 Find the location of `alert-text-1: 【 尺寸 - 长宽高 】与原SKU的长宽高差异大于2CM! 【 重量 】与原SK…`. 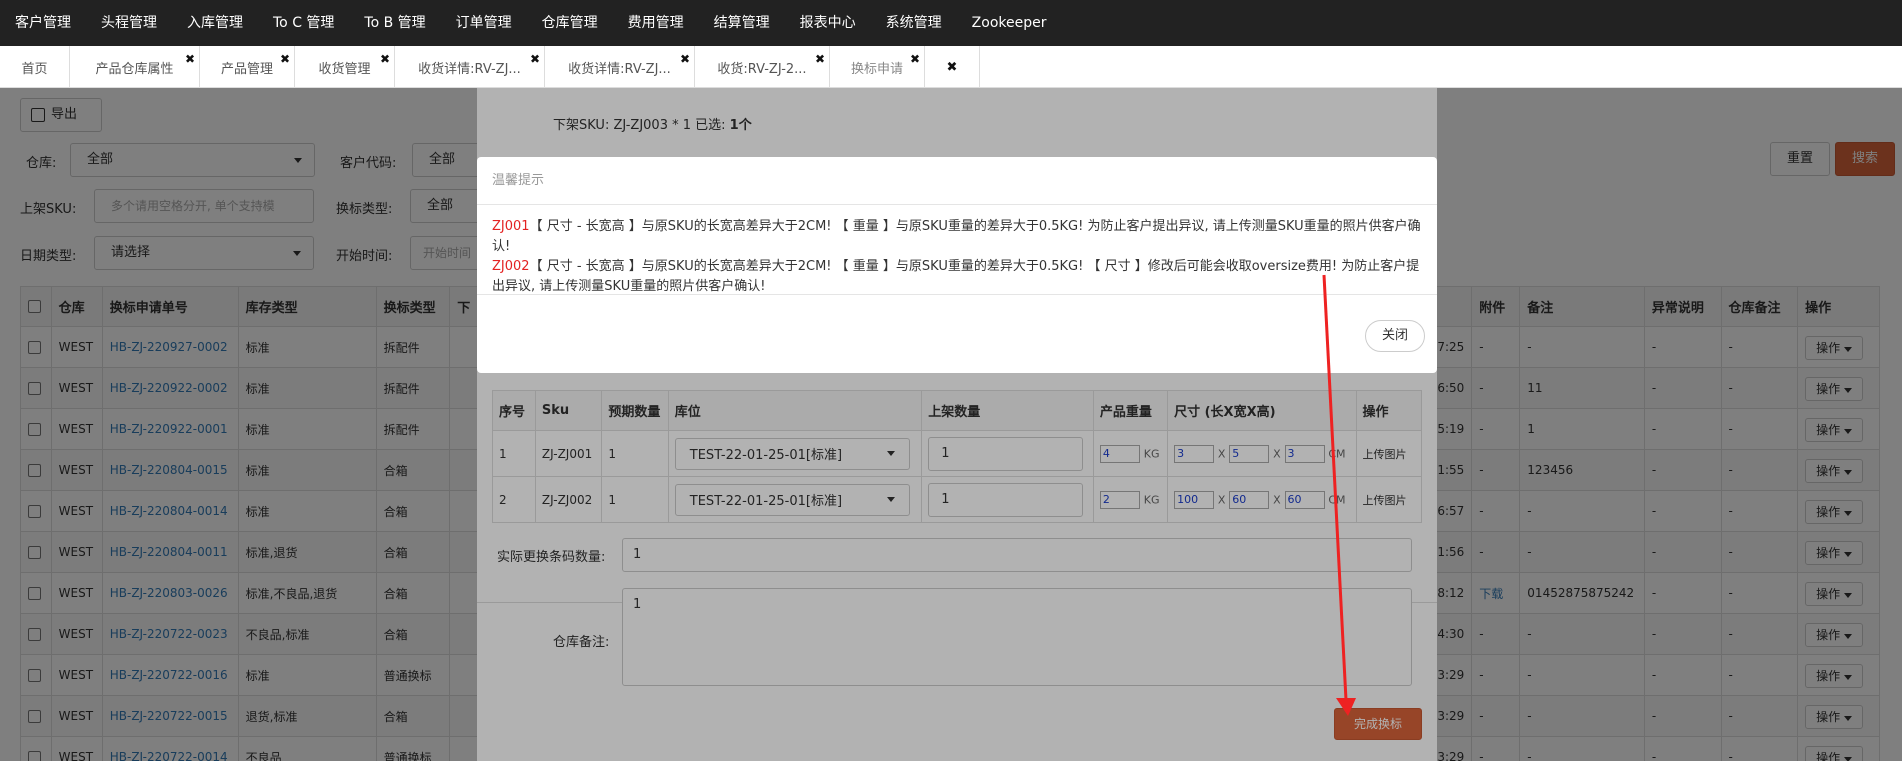

alert-text-1: 【 尺寸 - 长宽高 】与原SKU的长宽高差异大于2CM! 【 重量 】与原SK… is located at coordinates (956, 236).